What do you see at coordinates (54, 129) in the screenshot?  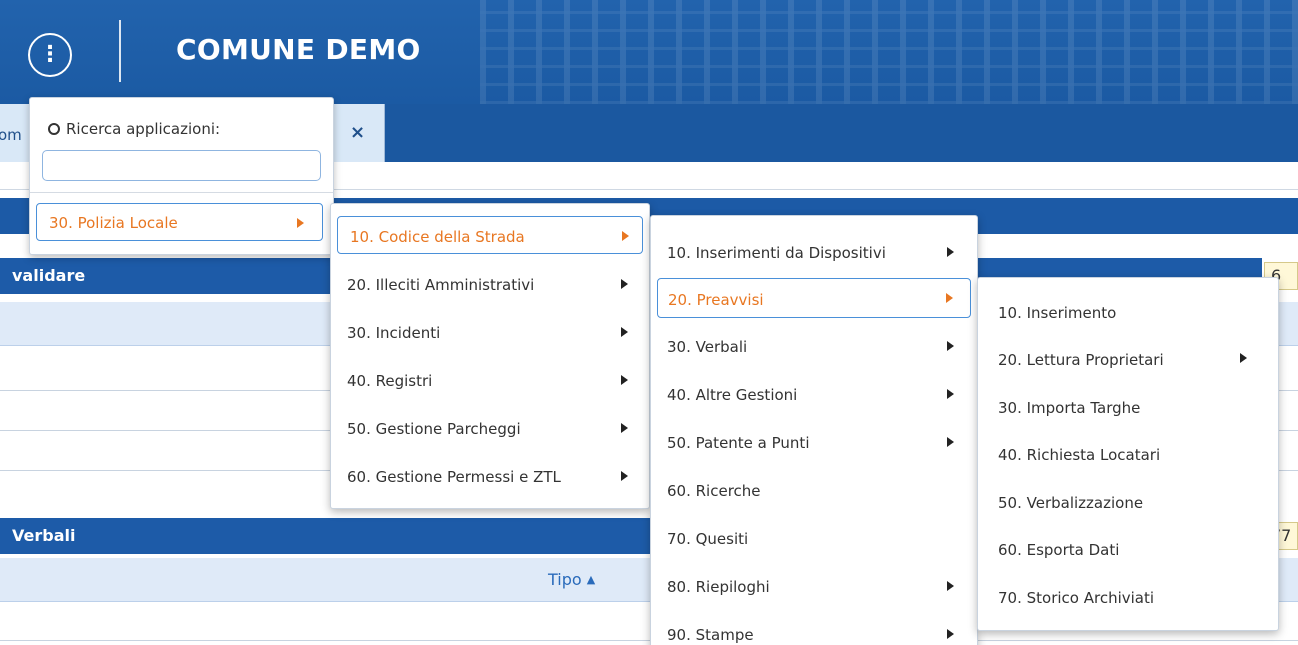 I see `search-icon` at bounding box center [54, 129].